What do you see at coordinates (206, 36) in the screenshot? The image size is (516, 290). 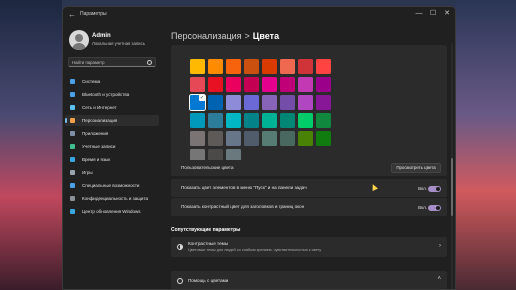 I see `breadcrumb-parent: Персонализация` at bounding box center [206, 36].